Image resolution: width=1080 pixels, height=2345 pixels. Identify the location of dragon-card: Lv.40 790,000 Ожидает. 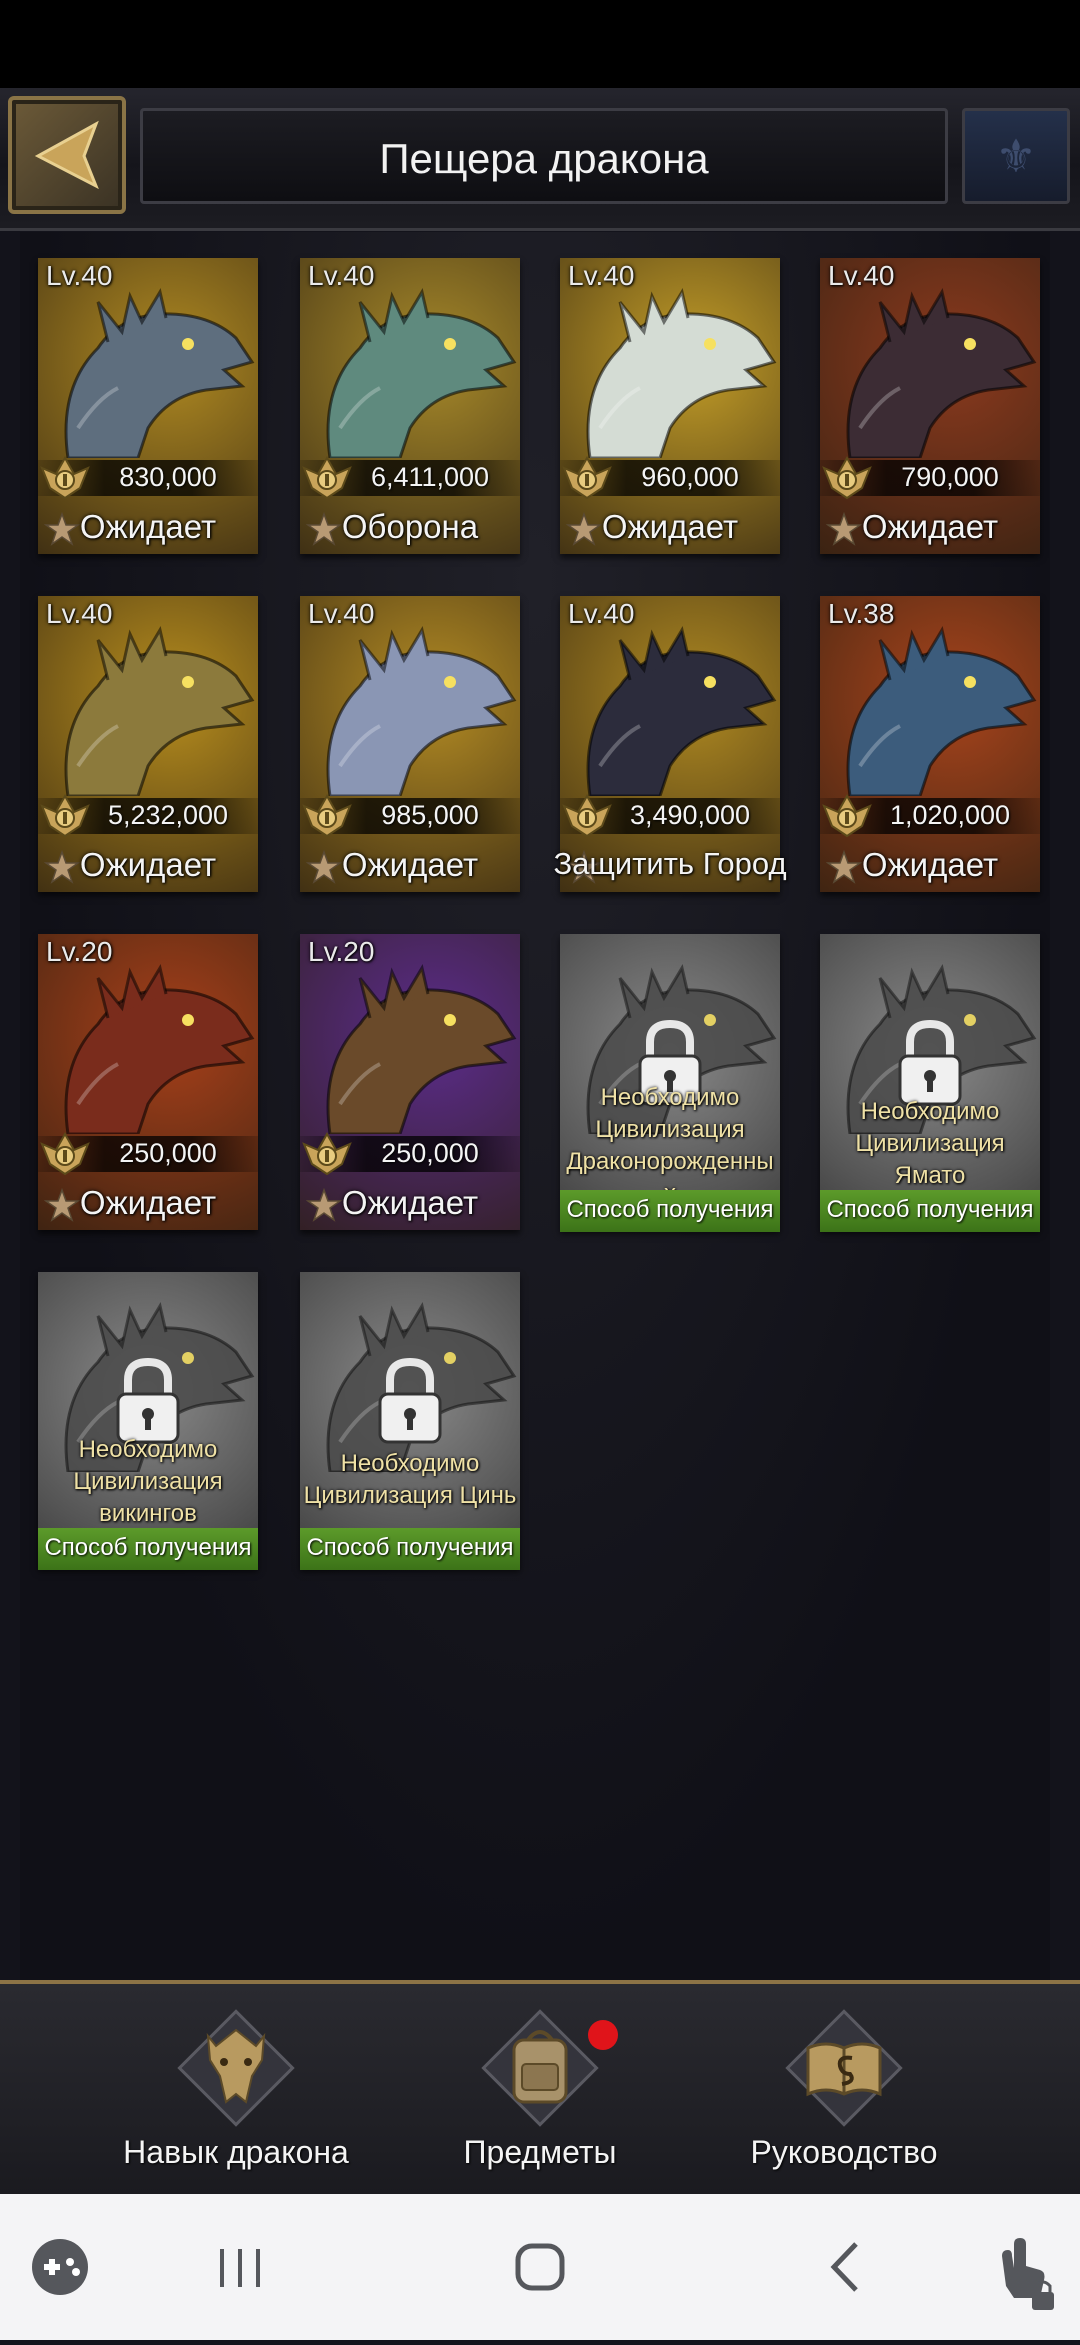
(930, 406).